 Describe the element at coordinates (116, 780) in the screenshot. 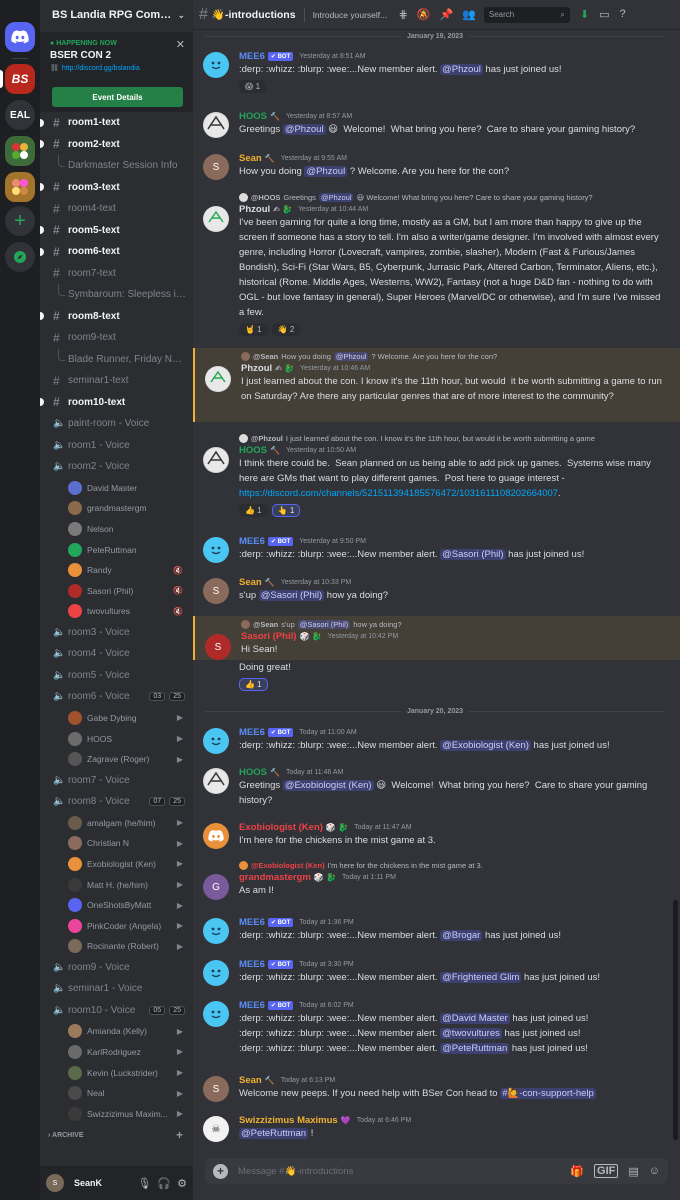

I see `voice-channel: 🔈 room7 - Voice` at that location.